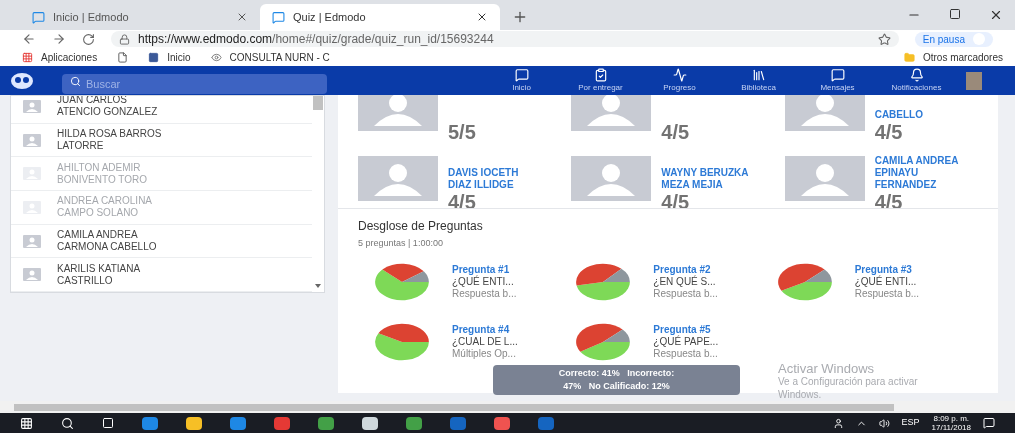 The height and width of the screenshot is (433, 1015). Describe the element at coordinates (910, 423) in the screenshot. I see `language-indicator: ESP` at that location.